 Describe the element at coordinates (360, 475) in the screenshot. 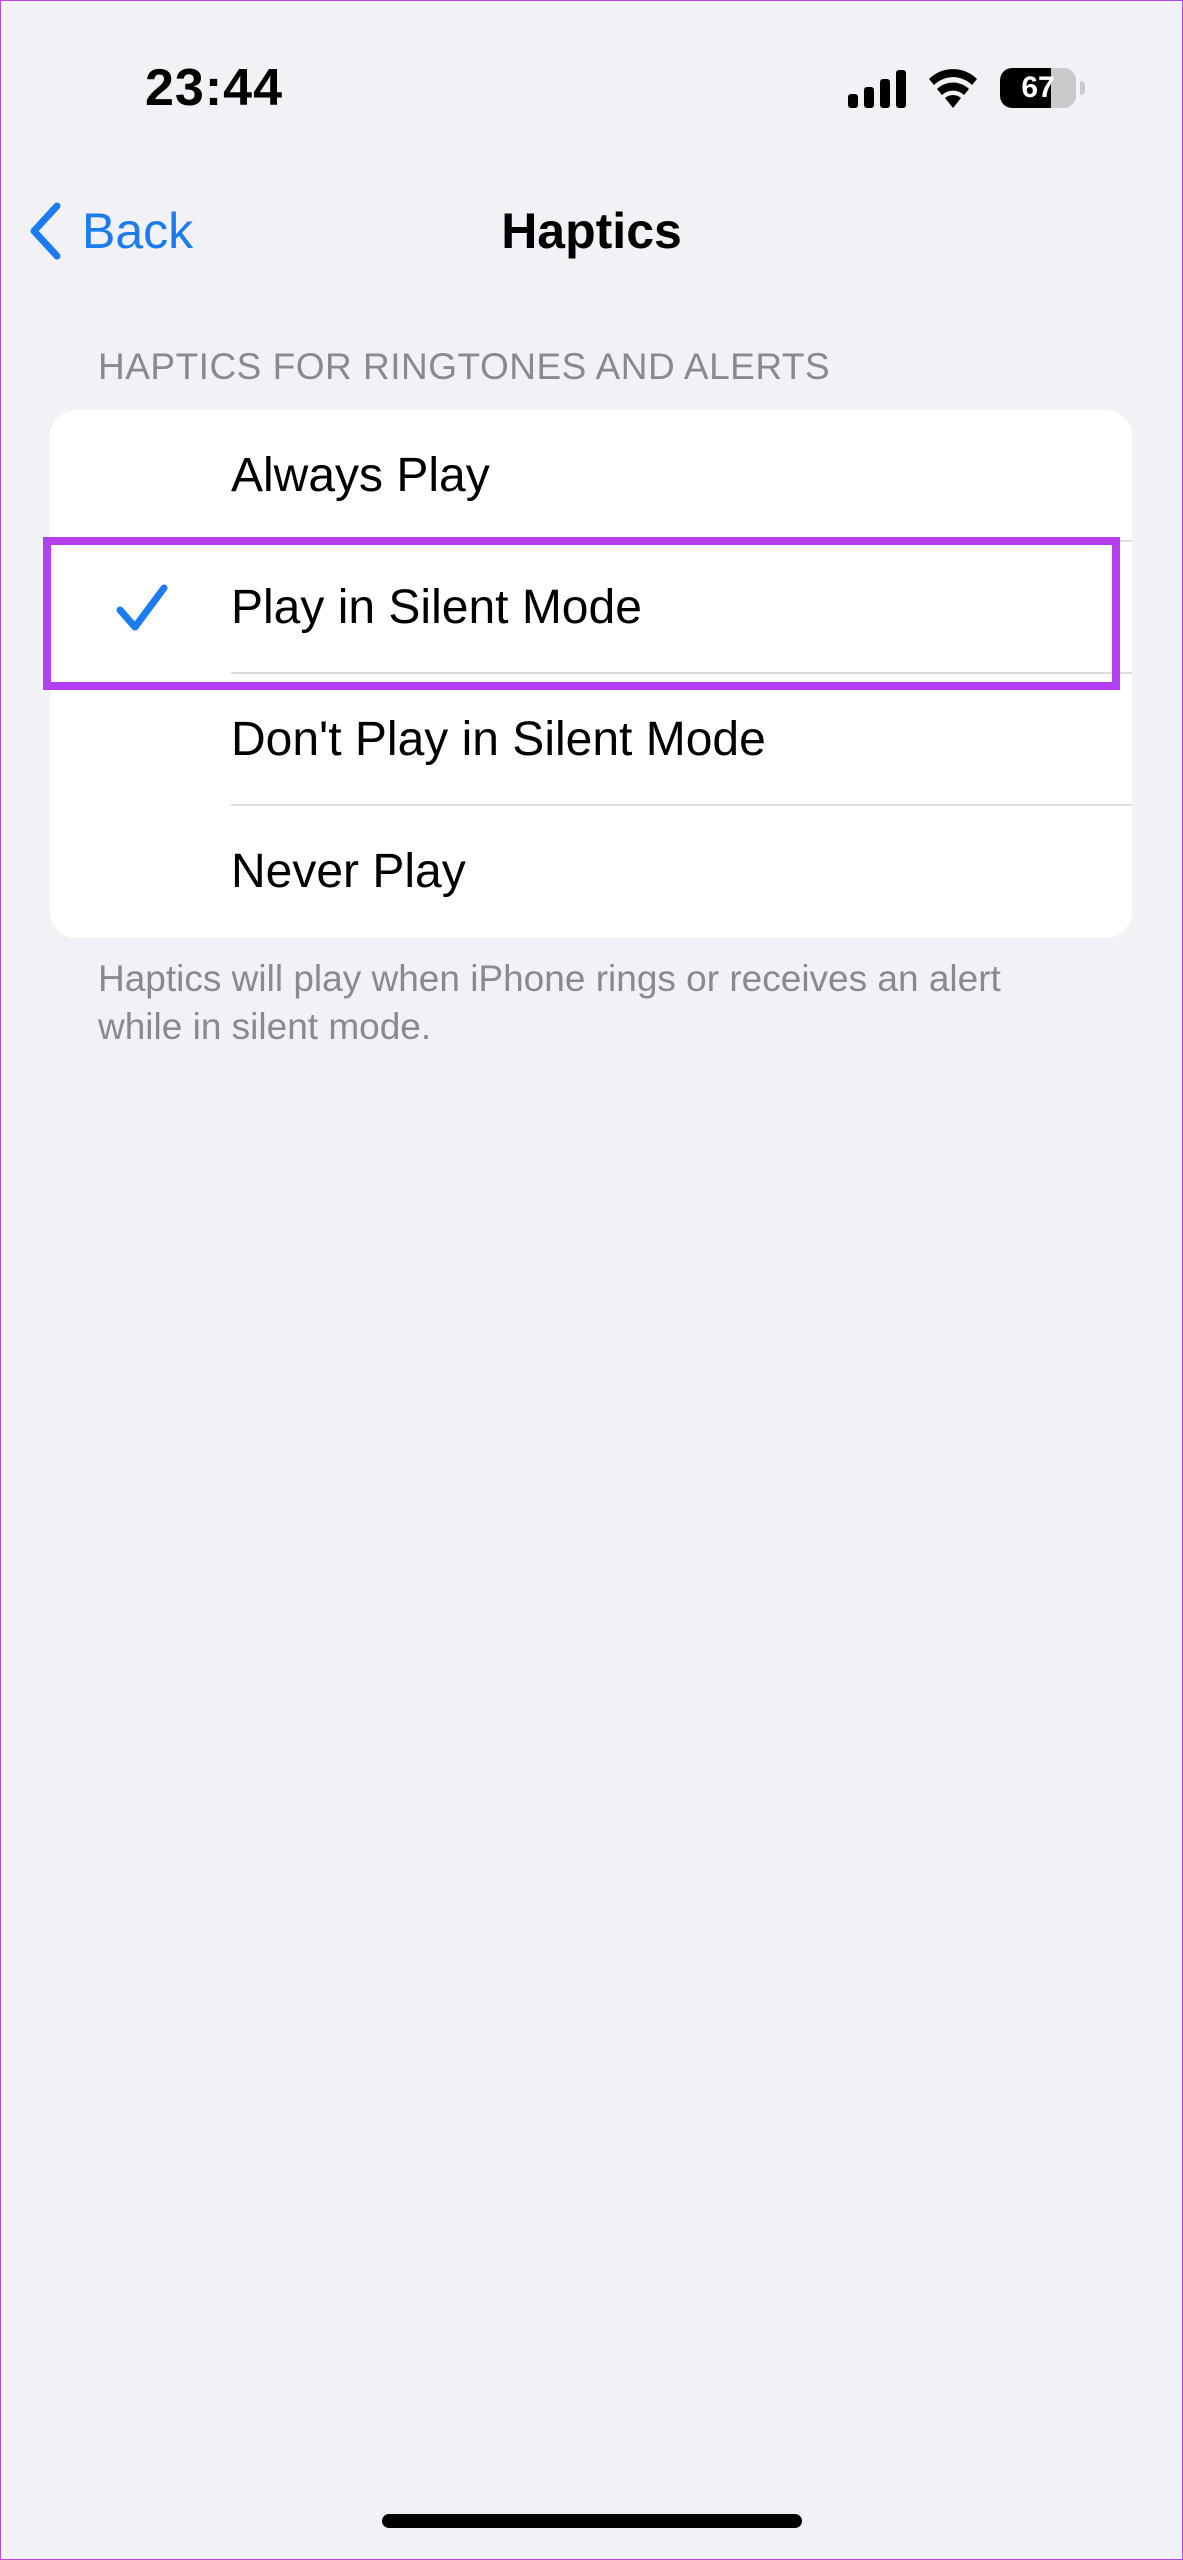

I see `option-label: Always Play` at that location.